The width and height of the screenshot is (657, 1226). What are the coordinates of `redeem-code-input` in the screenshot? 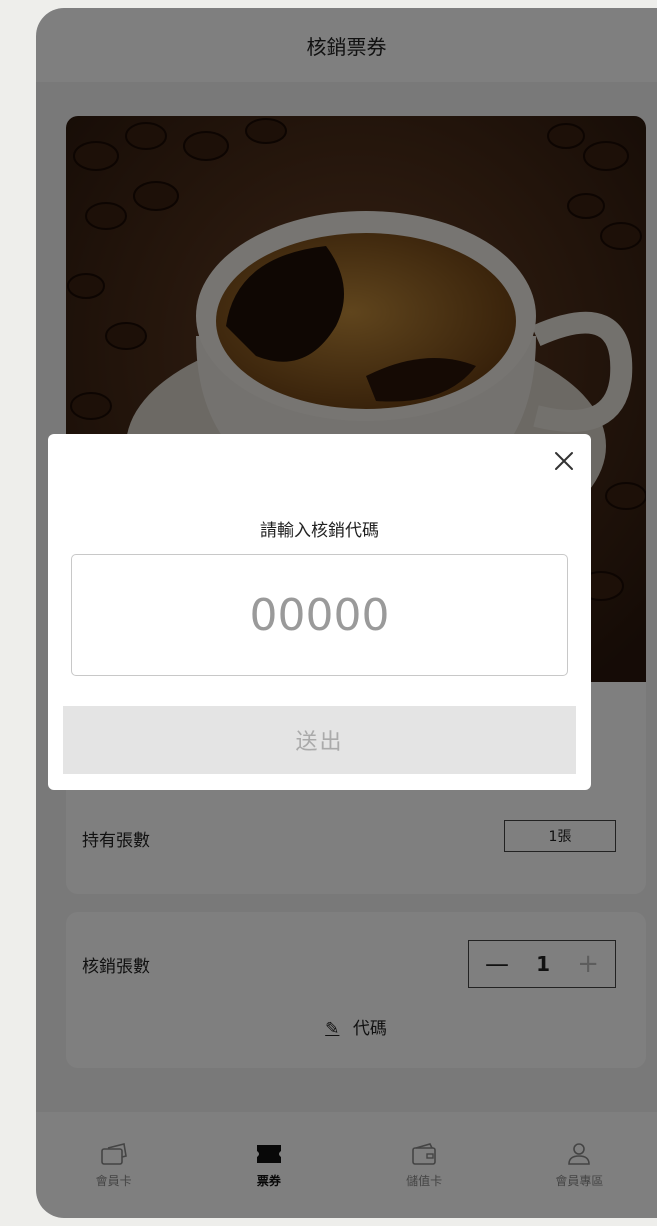 It's located at (319, 615).